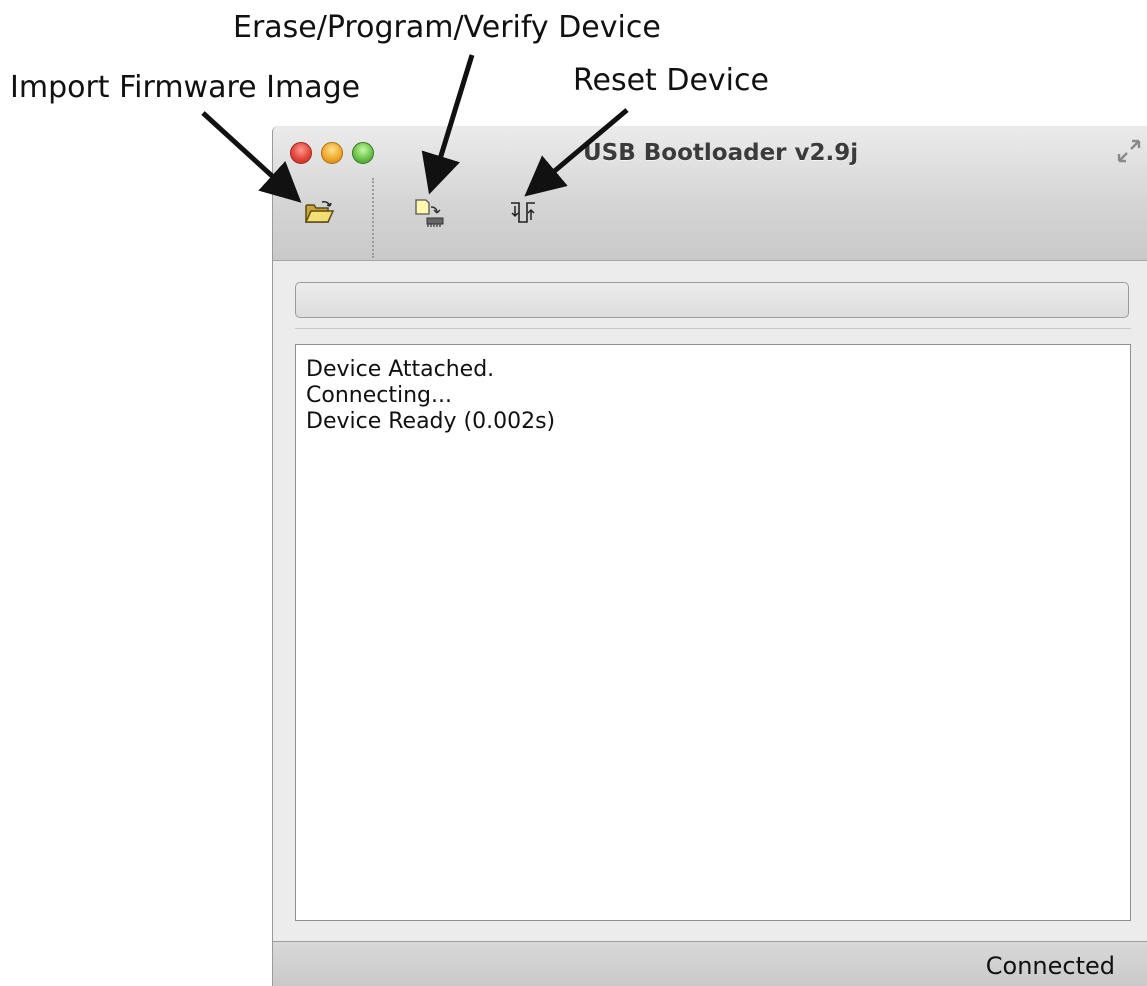  I want to click on divider, so click(713, 328).